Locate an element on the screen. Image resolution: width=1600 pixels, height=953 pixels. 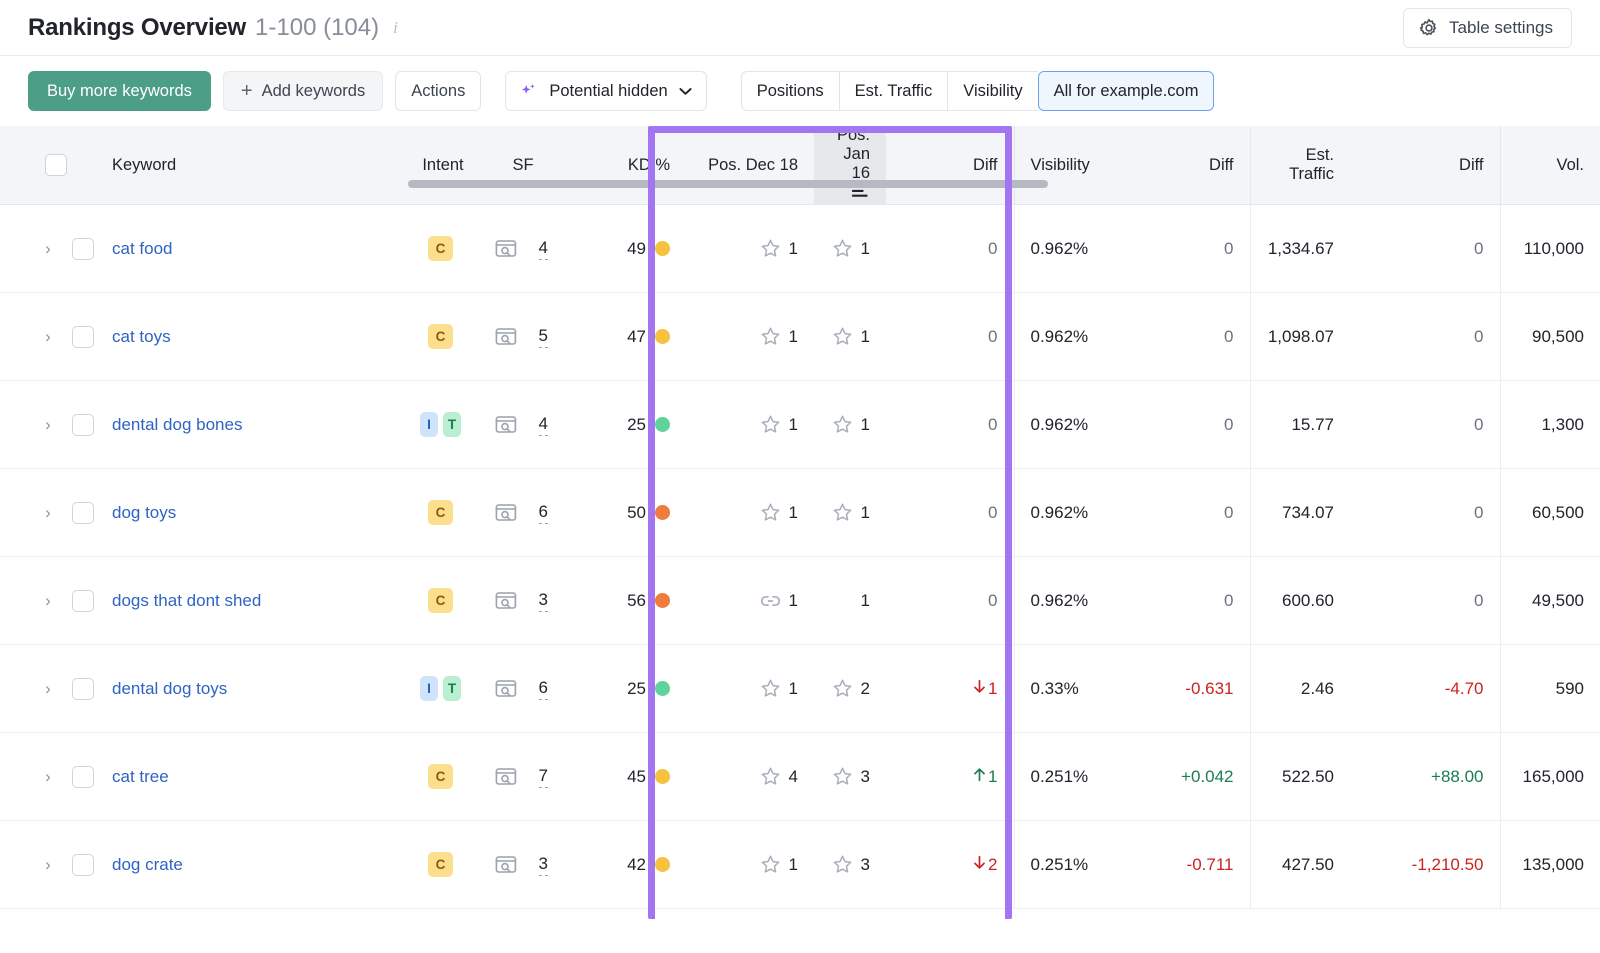
header-intent: Intent is located at coordinates (443, 165).